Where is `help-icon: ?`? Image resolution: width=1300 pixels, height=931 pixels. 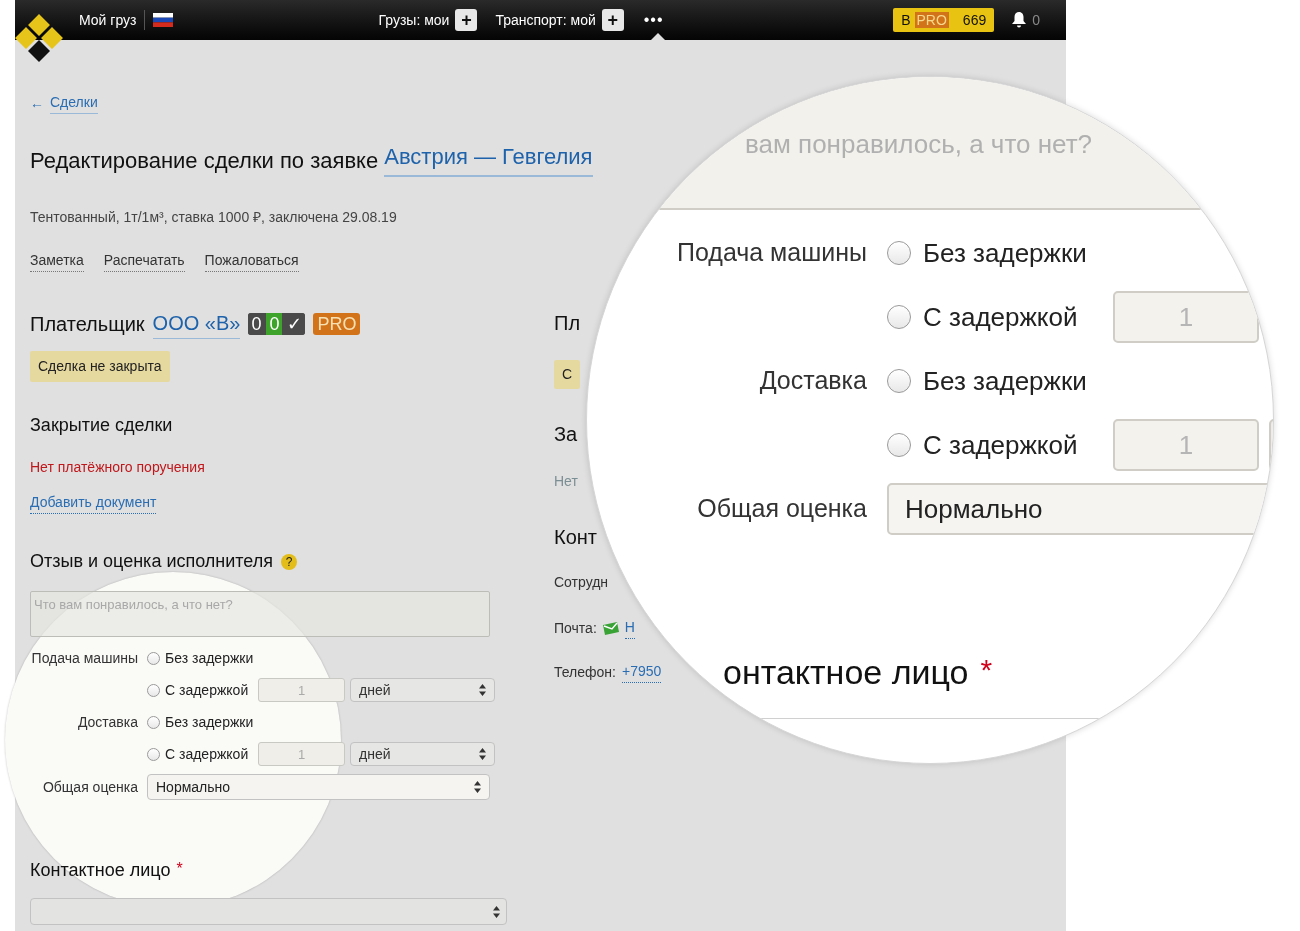
help-icon: ? is located at coordinates (289, 561).